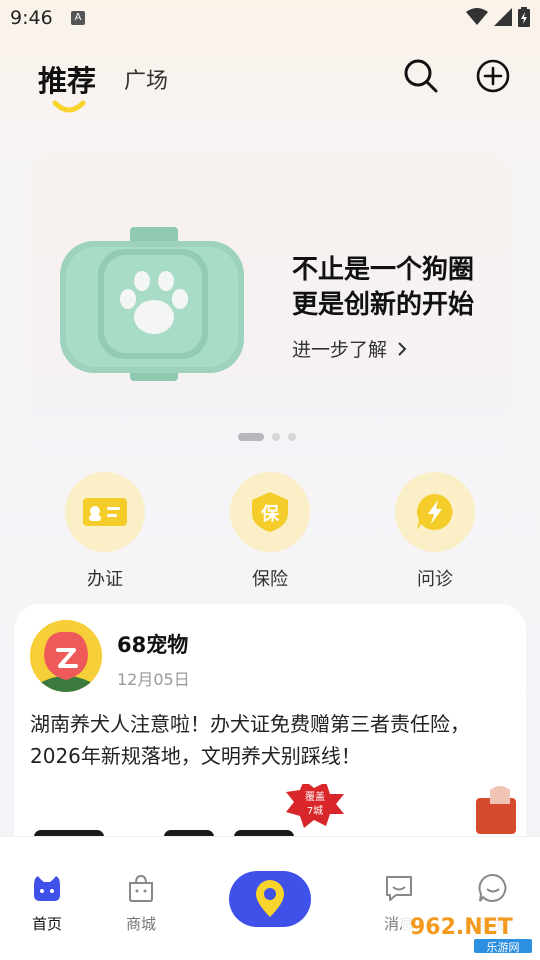 Image resolution: width=540 pixels, height=960 pixels. What do you see at coordinates (435, 579) in the screenshot?
I see `quick-action-label: 问诊` at bounding box center [435, 579].